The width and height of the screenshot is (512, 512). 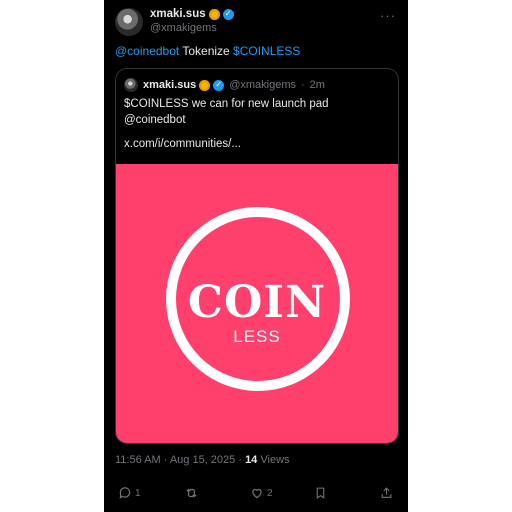 I want to click on reply-icon, so click(x=125, y=493).